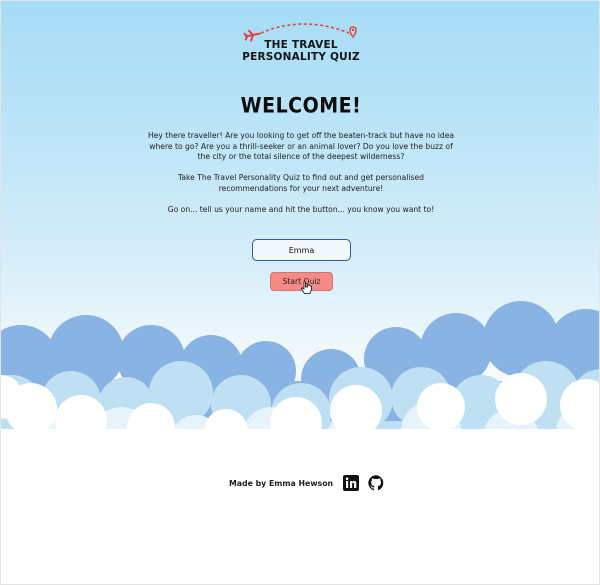 The width and height of the screenshot is (600, 585). What do you see at coordinates (353, 32) in the screenshot?
I see `location-pin-icon` at bounding box center [353, 32].